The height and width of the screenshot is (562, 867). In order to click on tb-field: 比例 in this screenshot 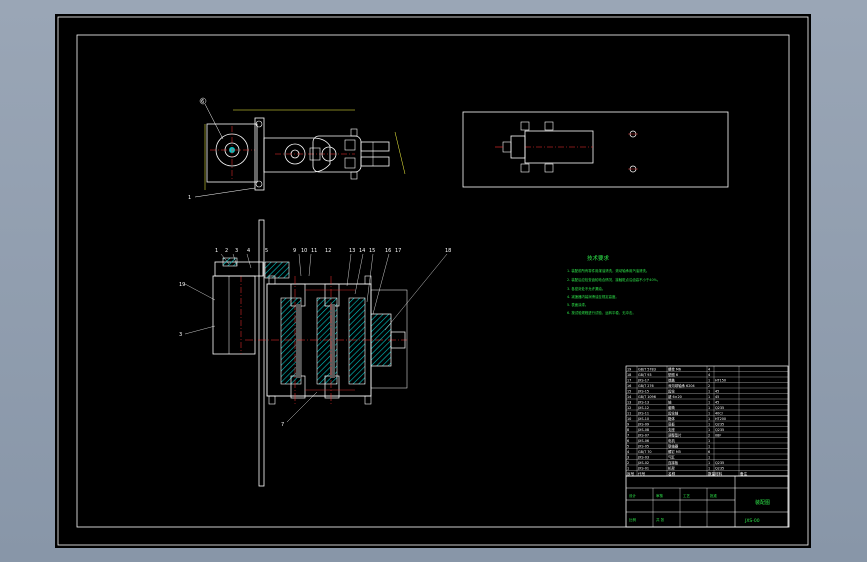, I will do `click(633, 519)`.